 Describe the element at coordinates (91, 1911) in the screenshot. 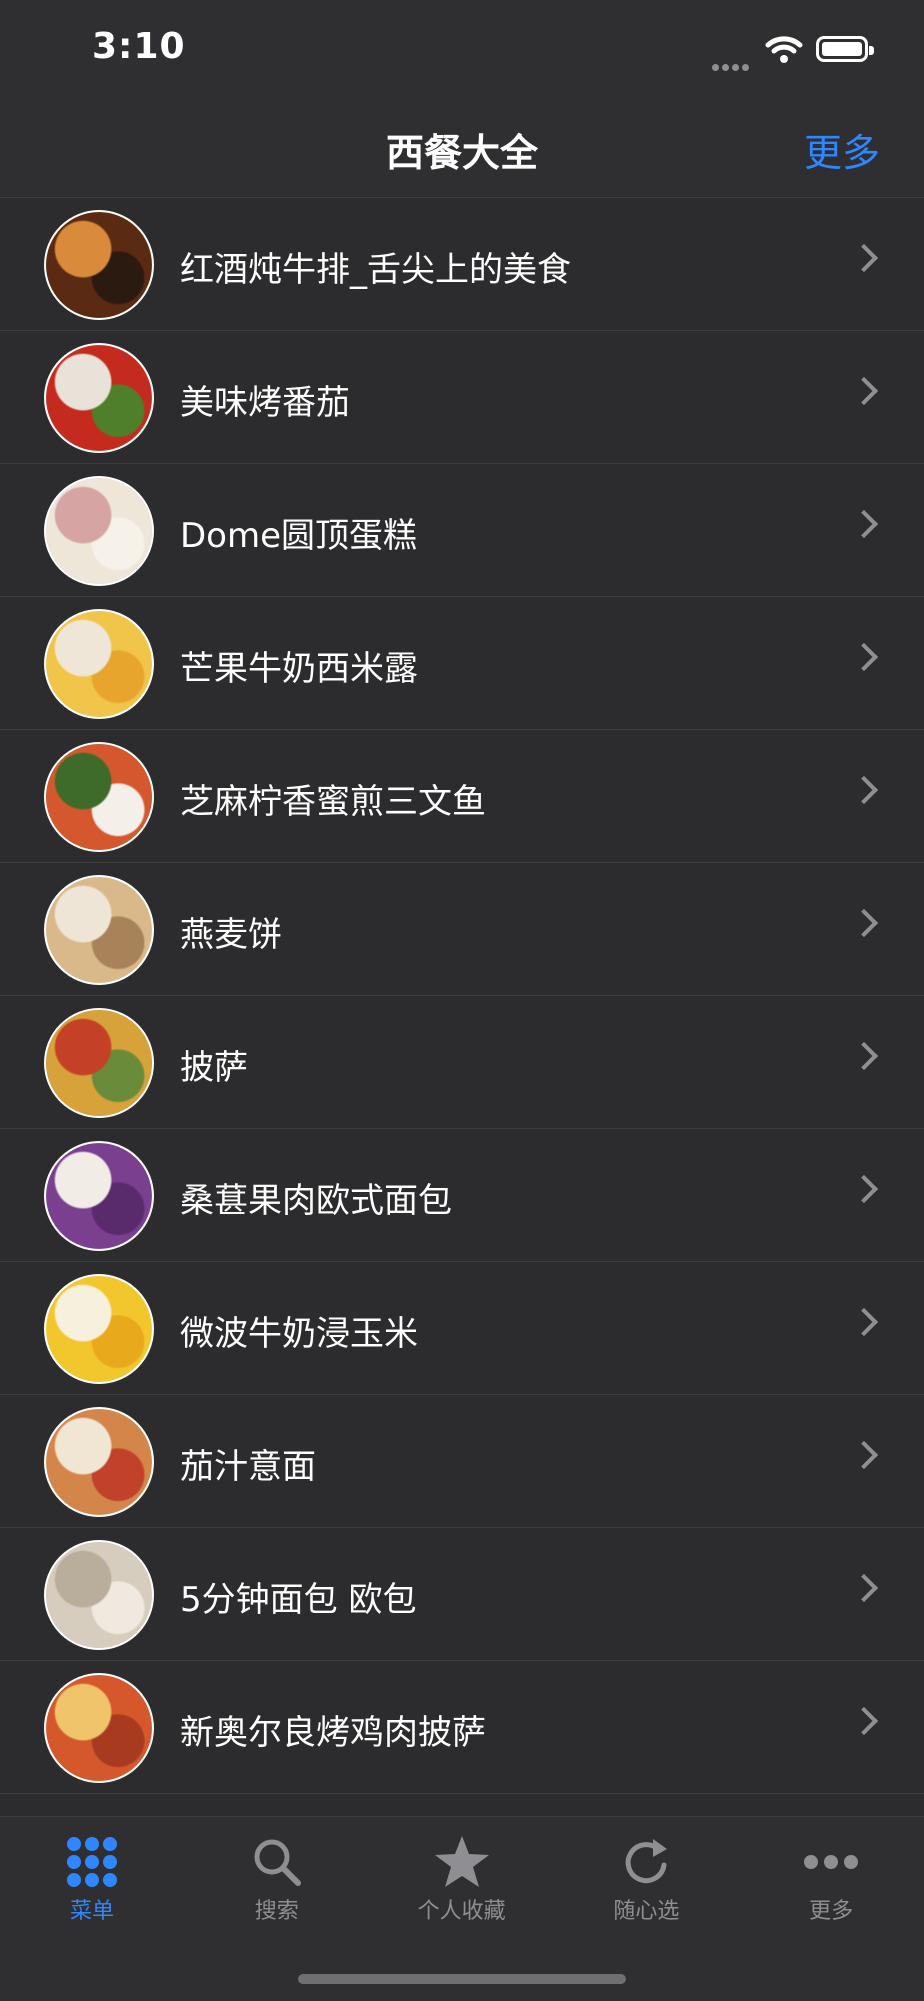

I see `tab-label: 菜单` at that location.